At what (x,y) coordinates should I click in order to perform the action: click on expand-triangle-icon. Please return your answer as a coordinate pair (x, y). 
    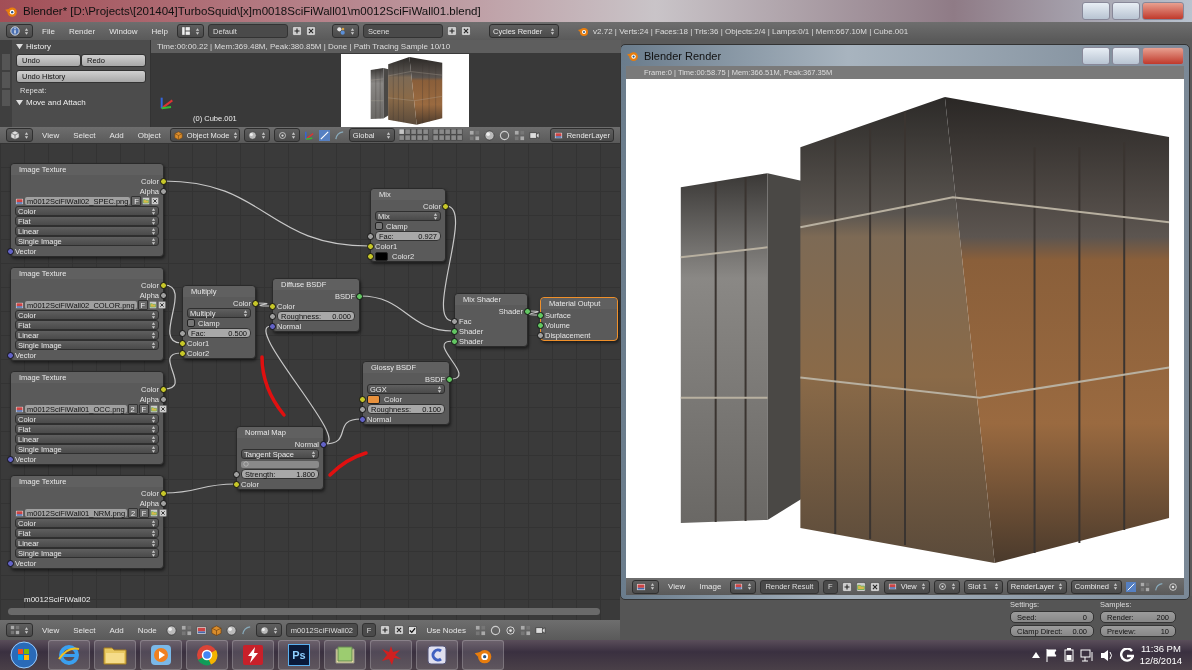
    Looking at the image, I should click on (19, 46).